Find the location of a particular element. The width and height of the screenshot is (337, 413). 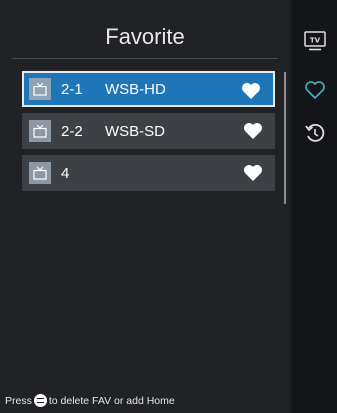

channel-number: 2-1 is located at coordinates (72, 89).